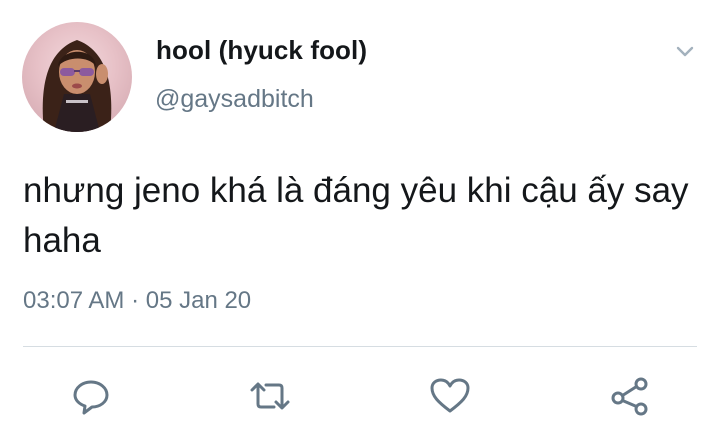 The width and height of the screenshot is (720, 445). What do you see at coordinates (137, 301) in the screenshot?
I see `tweet-timestamp: 03:07 AM · 05 Jan 20` at bounding box center [137, 301].